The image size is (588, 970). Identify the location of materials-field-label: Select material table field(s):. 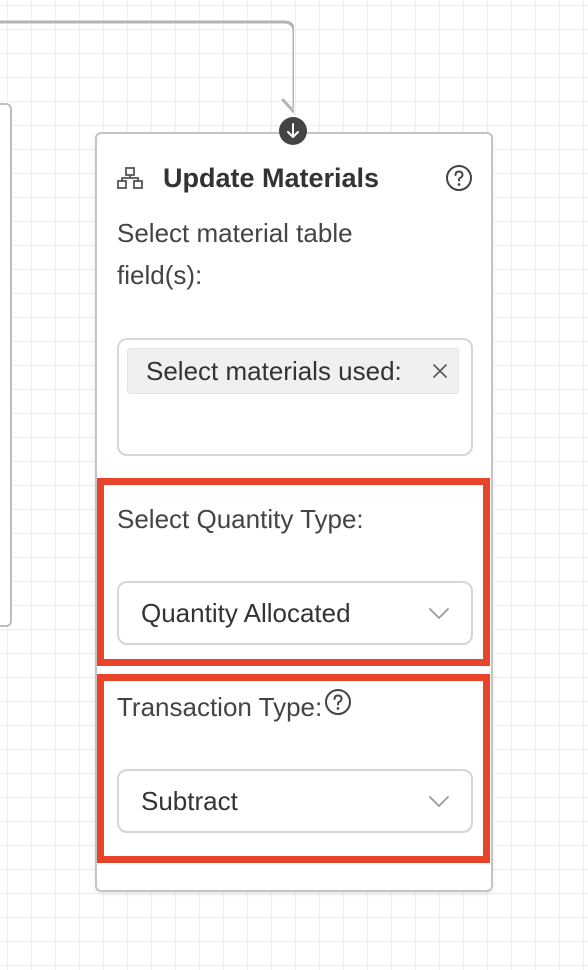
(235, 254).